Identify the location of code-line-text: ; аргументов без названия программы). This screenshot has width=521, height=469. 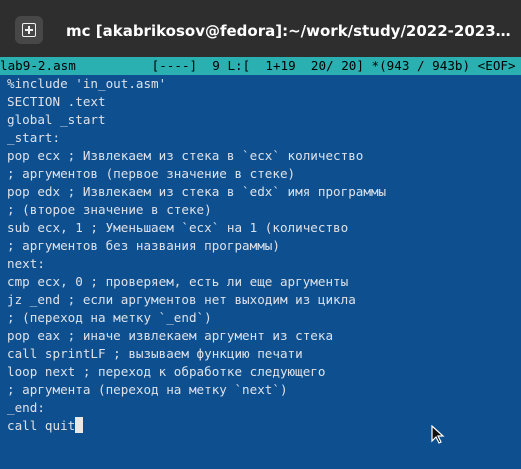
(143, 245).